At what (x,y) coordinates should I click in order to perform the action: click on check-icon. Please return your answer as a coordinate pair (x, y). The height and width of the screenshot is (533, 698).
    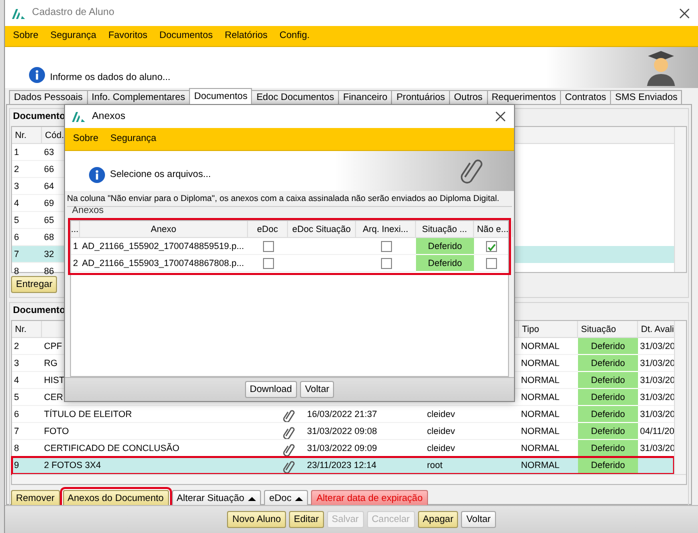
    Looking at the image, I should click on (491, 246).